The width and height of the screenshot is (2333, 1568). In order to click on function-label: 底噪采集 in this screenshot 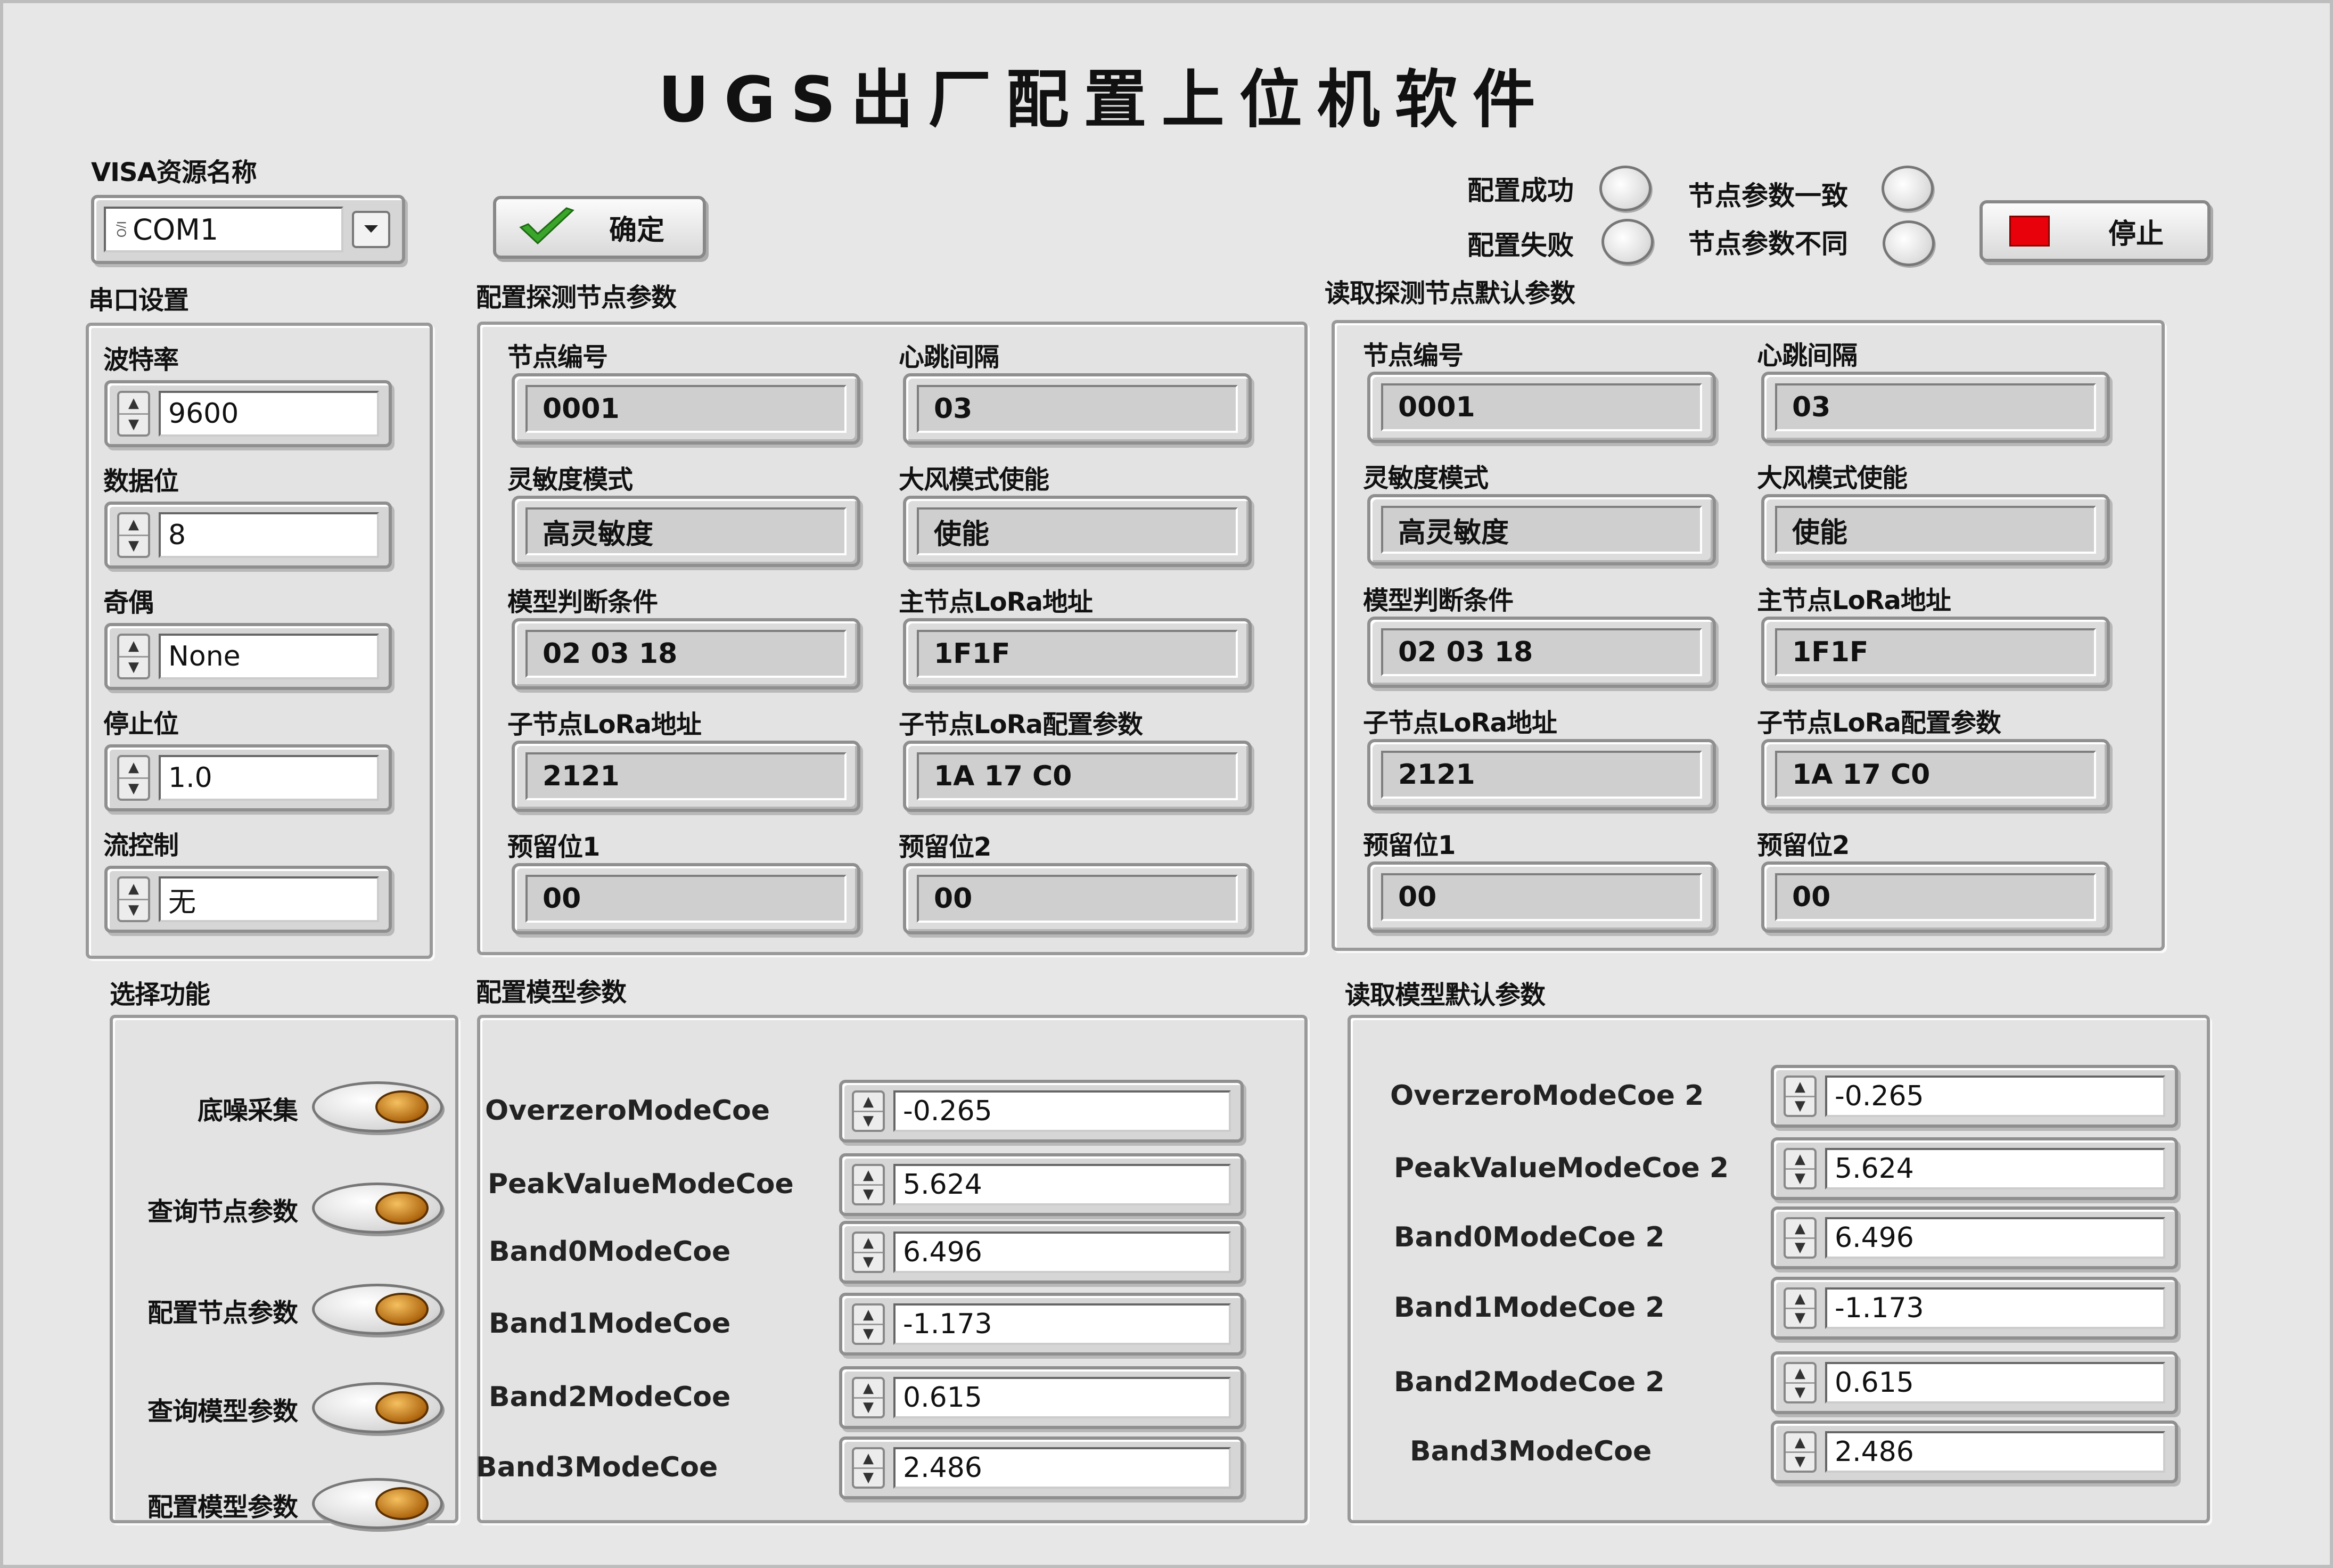, I will do `click(247, 1111)`.